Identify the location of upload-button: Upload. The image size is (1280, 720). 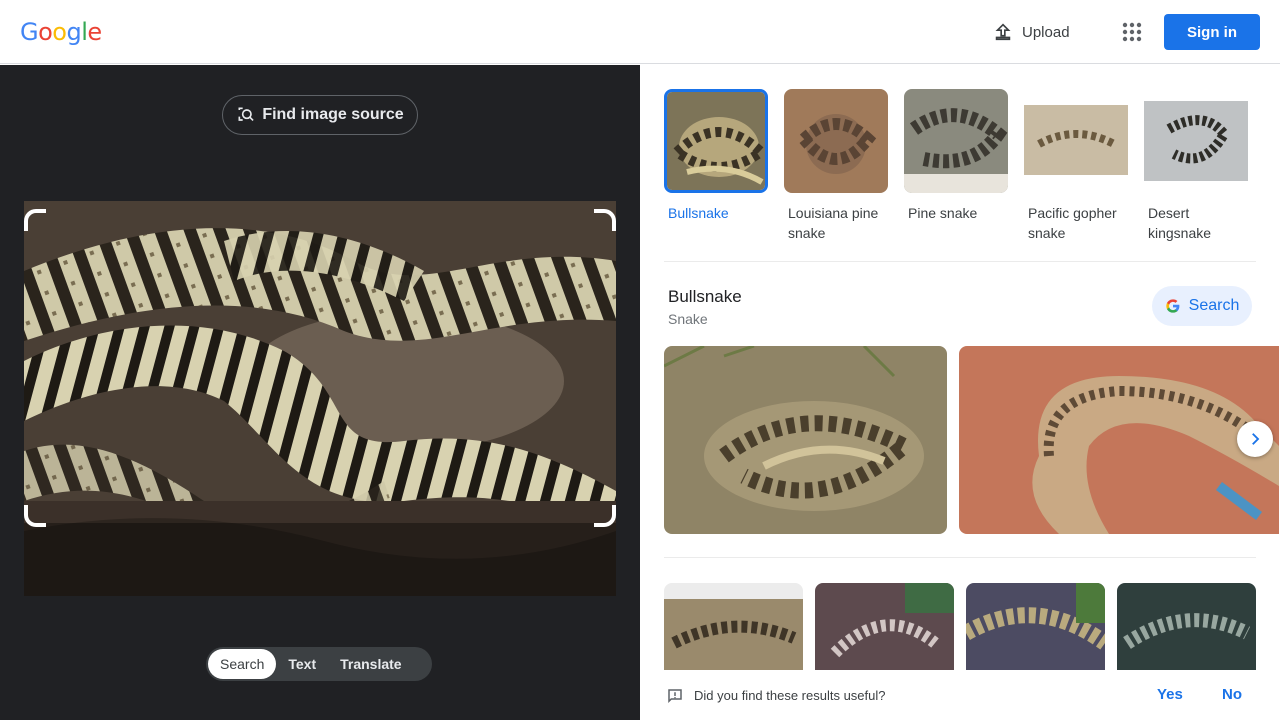
(1031, 32).